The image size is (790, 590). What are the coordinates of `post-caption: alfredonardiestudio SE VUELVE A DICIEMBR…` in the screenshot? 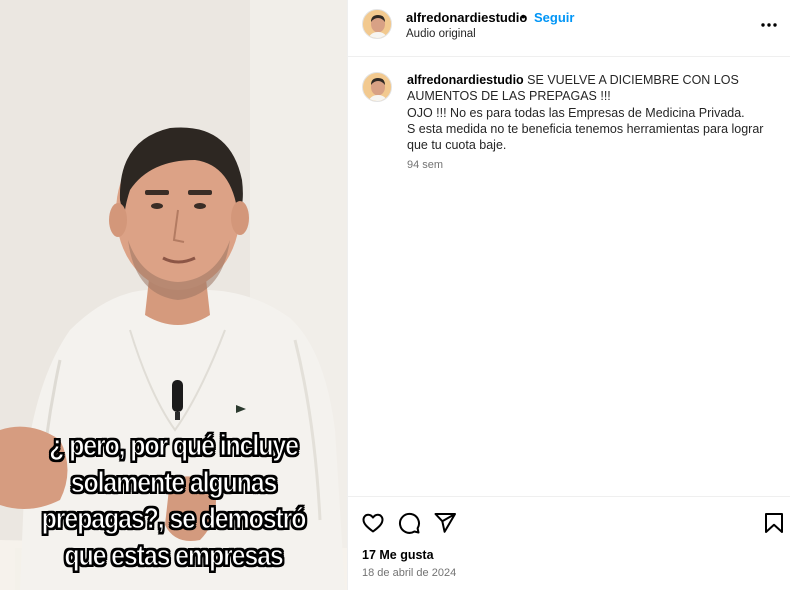 It's located at (592, 112).